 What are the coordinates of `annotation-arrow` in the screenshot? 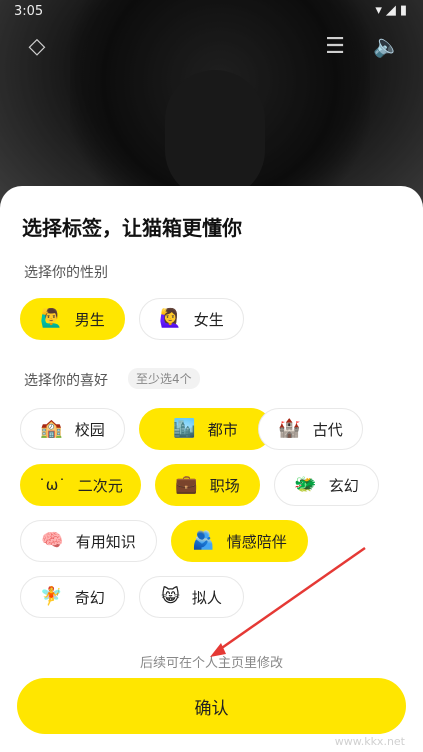 It's located at (288, 601).